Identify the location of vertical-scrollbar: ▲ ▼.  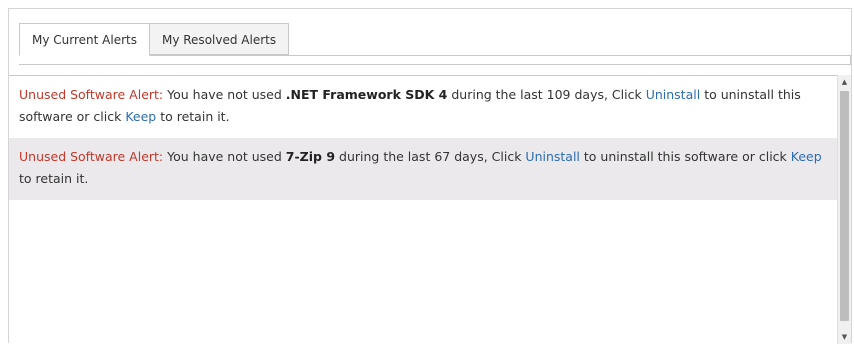
(844, 209).